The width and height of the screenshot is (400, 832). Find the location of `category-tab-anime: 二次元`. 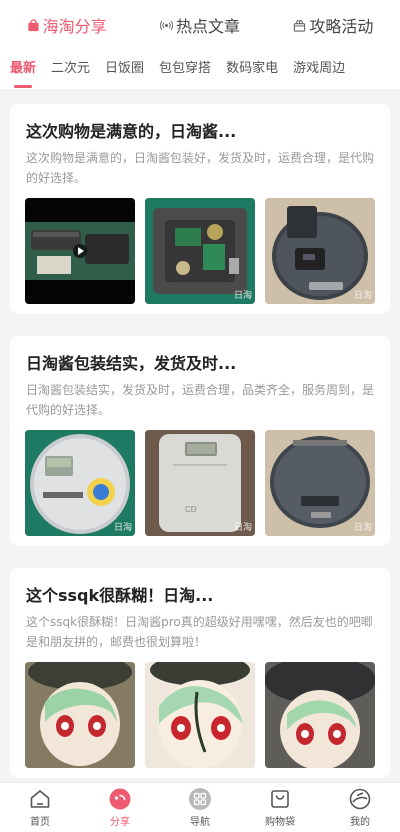

category-tab-anime: 二次元 is located at coordinates (70, 70).